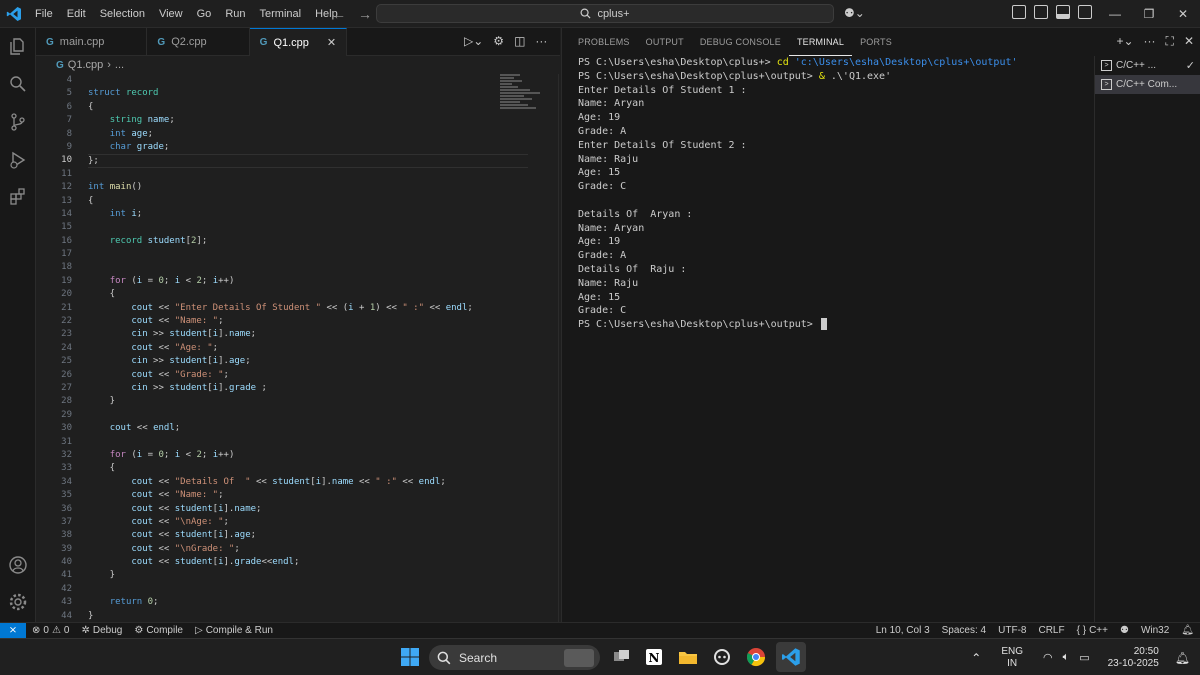 The width and height of the screenshot is (1200, 675). What do you see at coordinates (281, 14) in the screenshot?
I see `menu-terminal: Terminal` at bounding box center [281, 14].